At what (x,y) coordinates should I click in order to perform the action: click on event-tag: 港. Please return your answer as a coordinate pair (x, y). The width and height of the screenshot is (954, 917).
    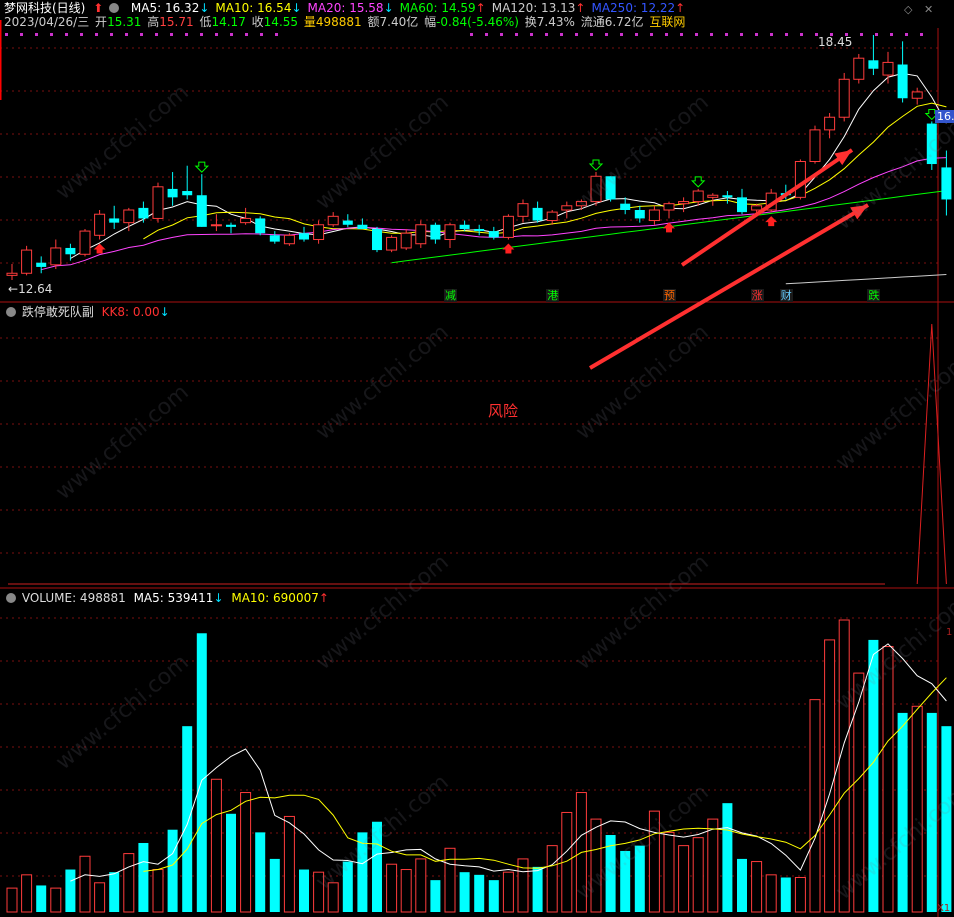
    Looking at the image, I should click on (553, 295).